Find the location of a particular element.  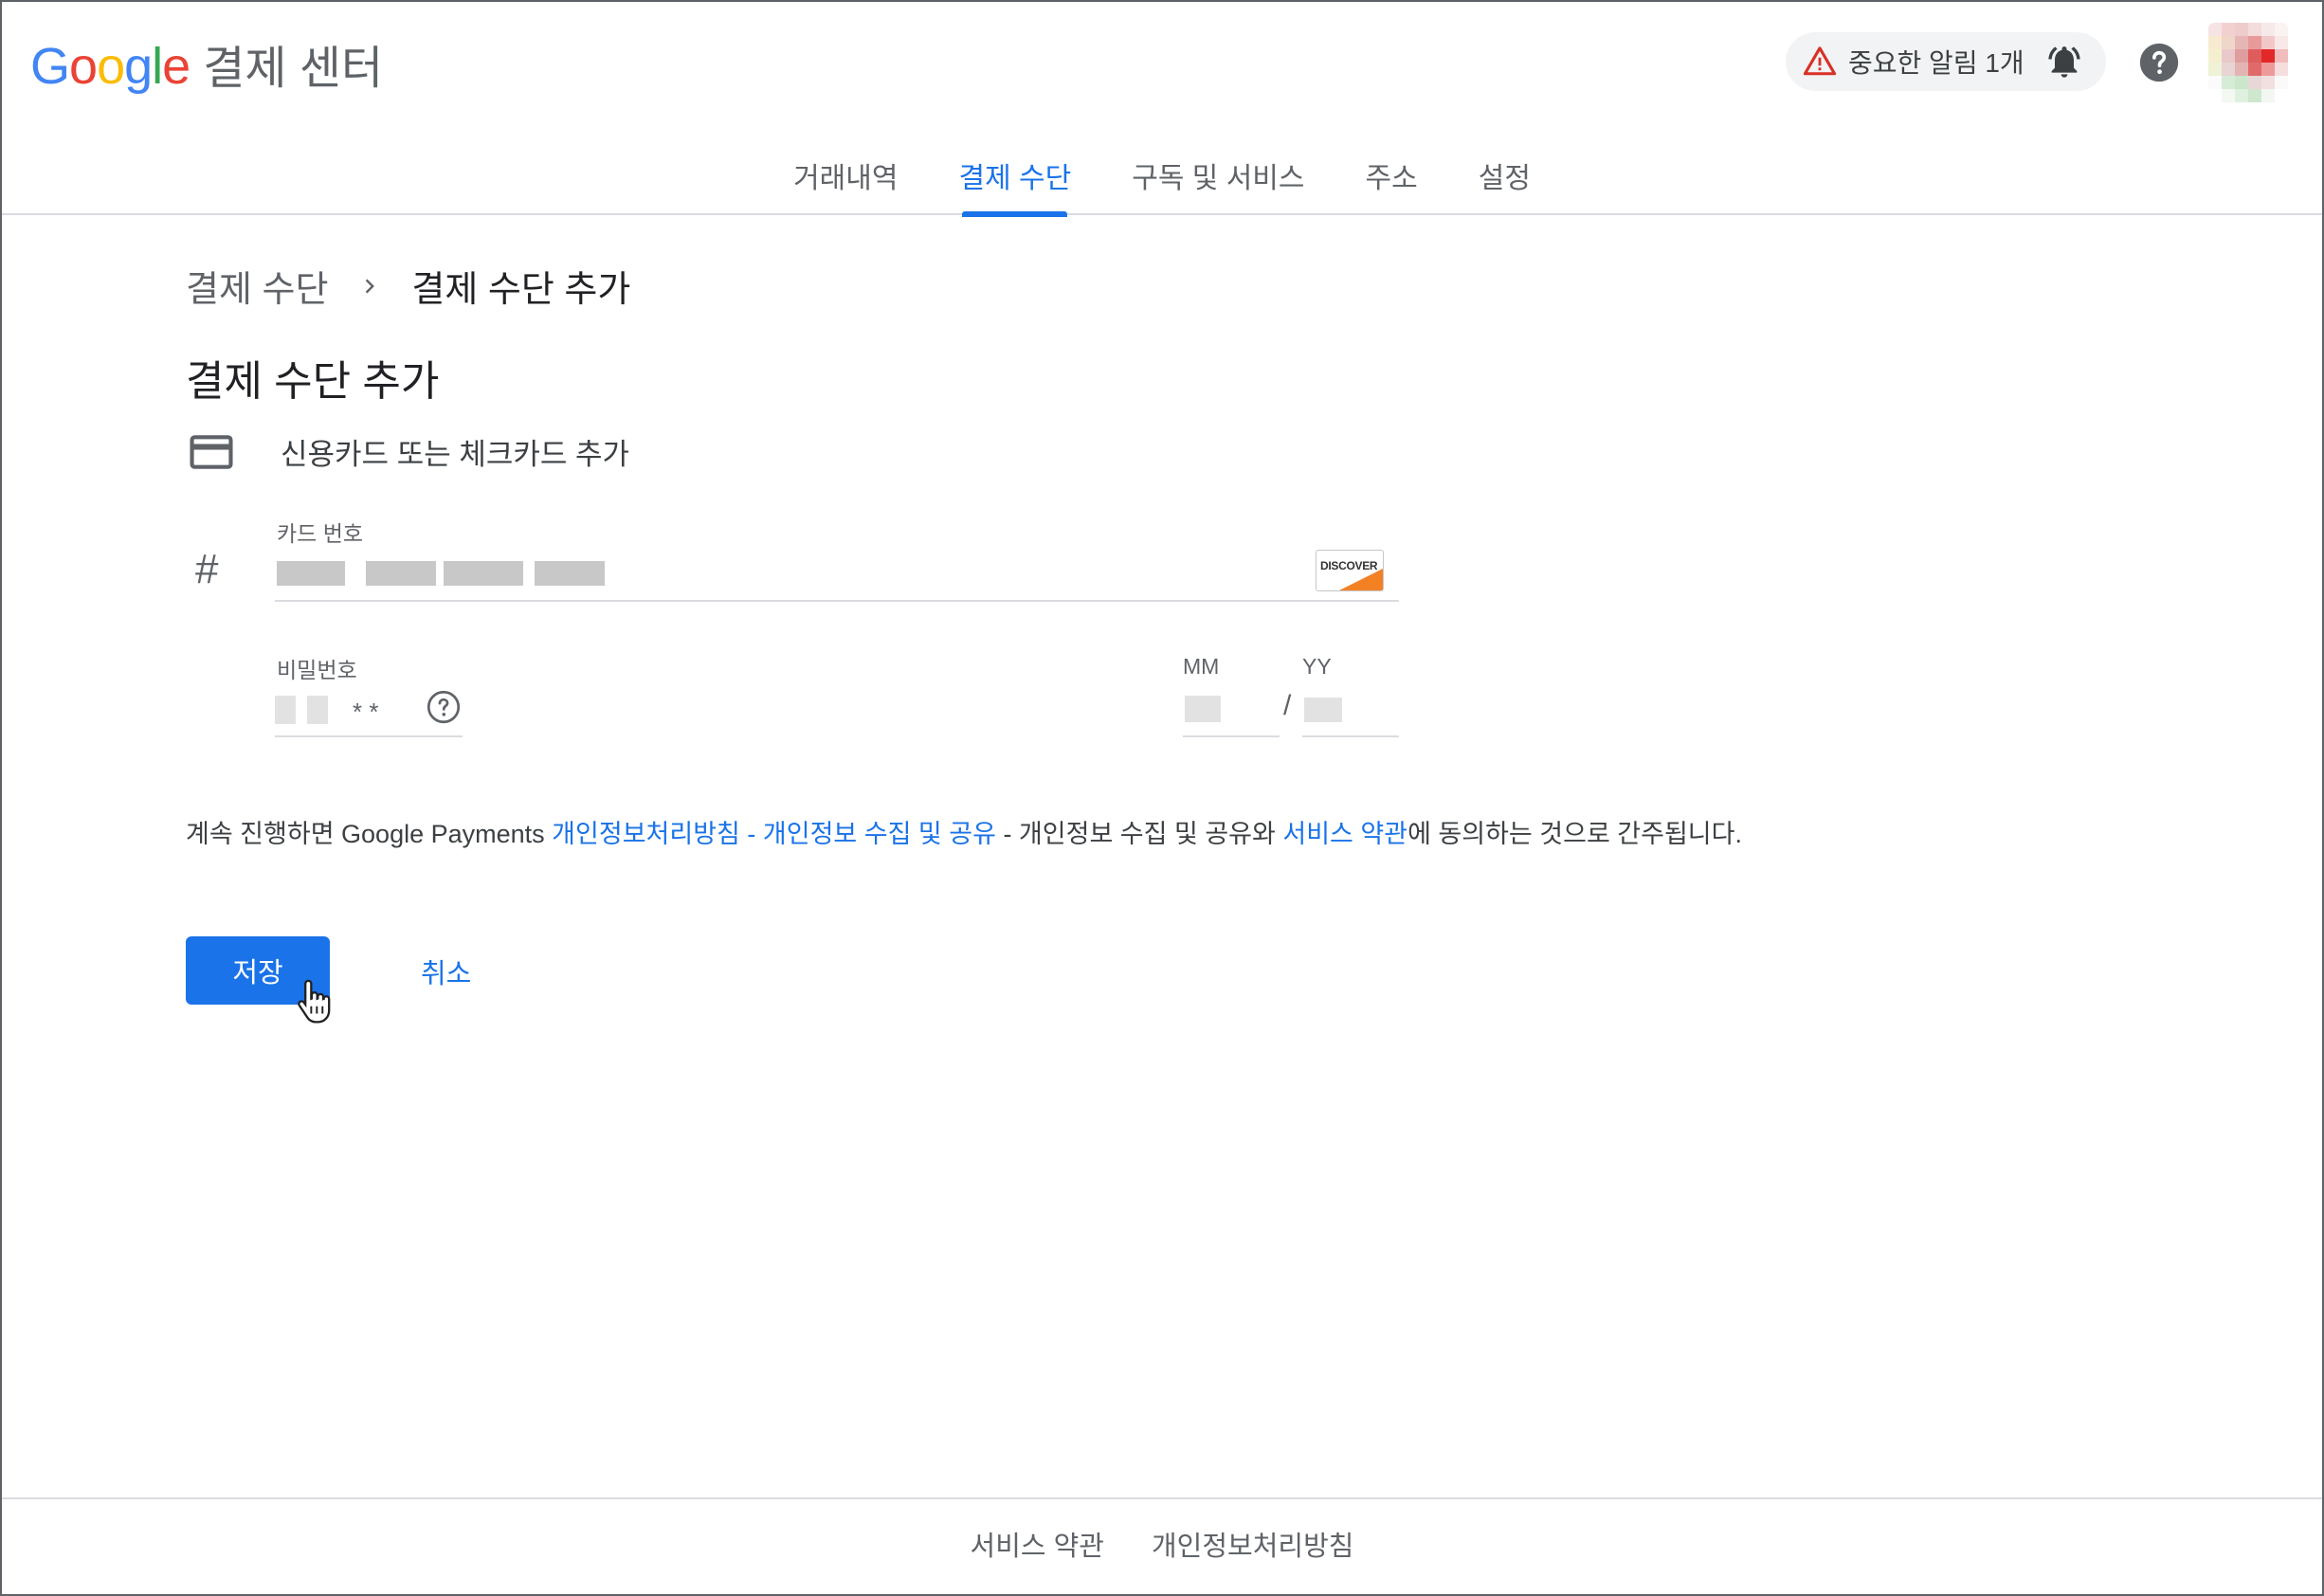

page-footer: 서비스 약관 개인정보처리방침 is located at coordinates (1162, 1547).